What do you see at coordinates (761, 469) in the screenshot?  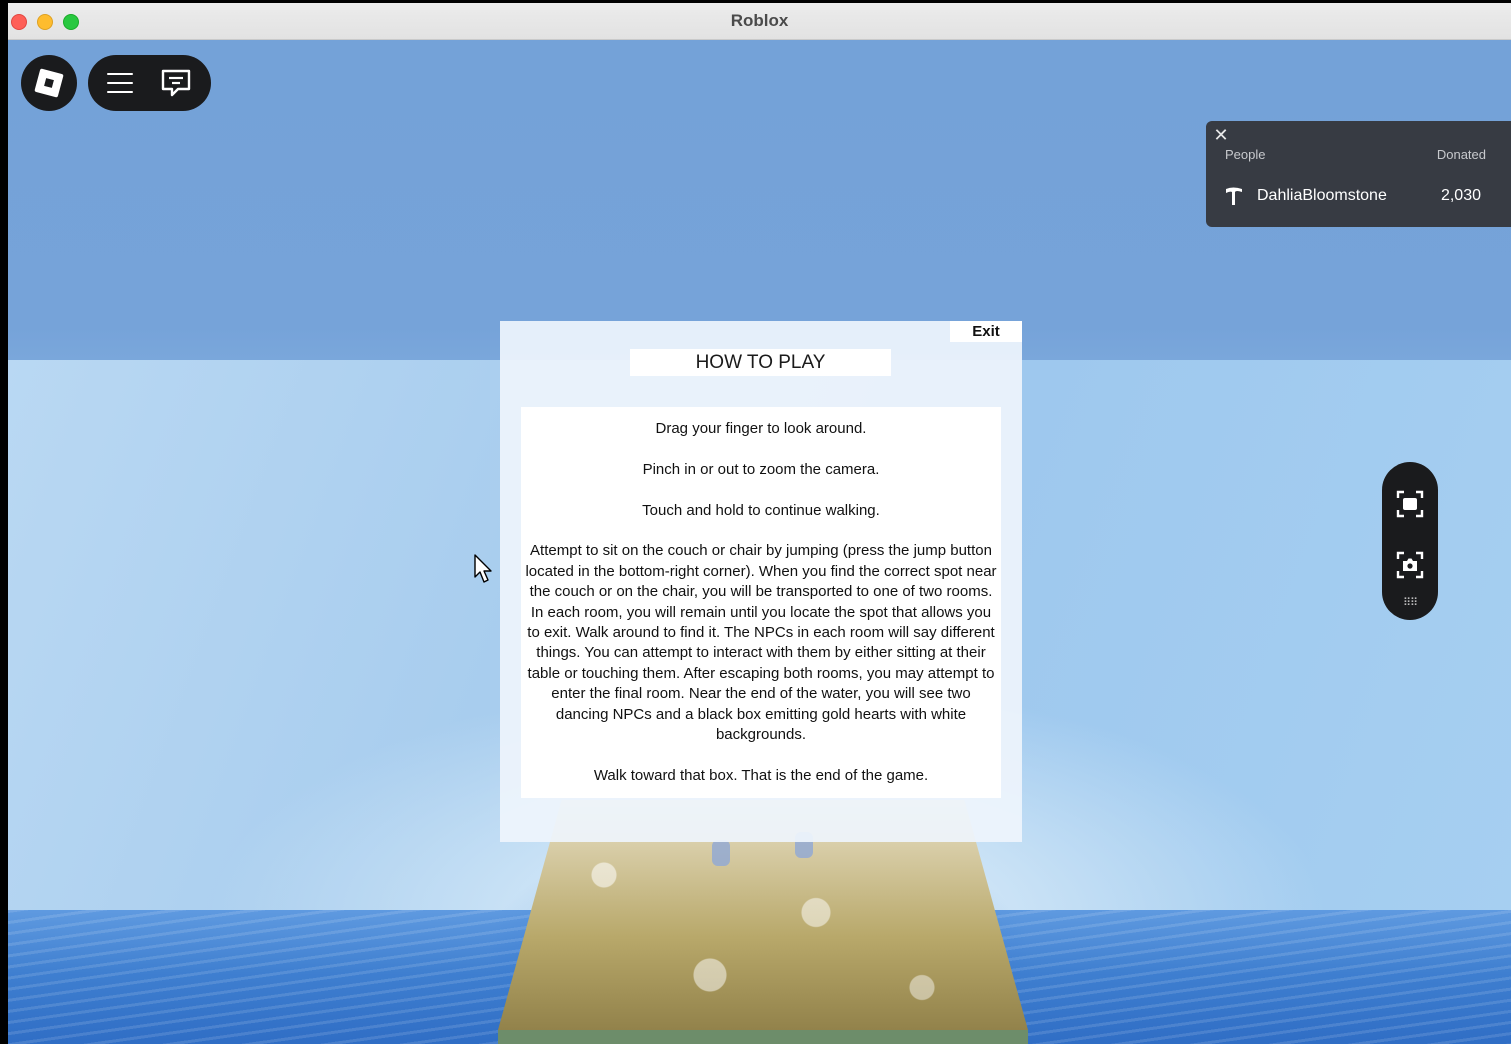 I see `instruction-paragraph: Pinch in or out to zoom the camera.` at bounding box center [761, 469].